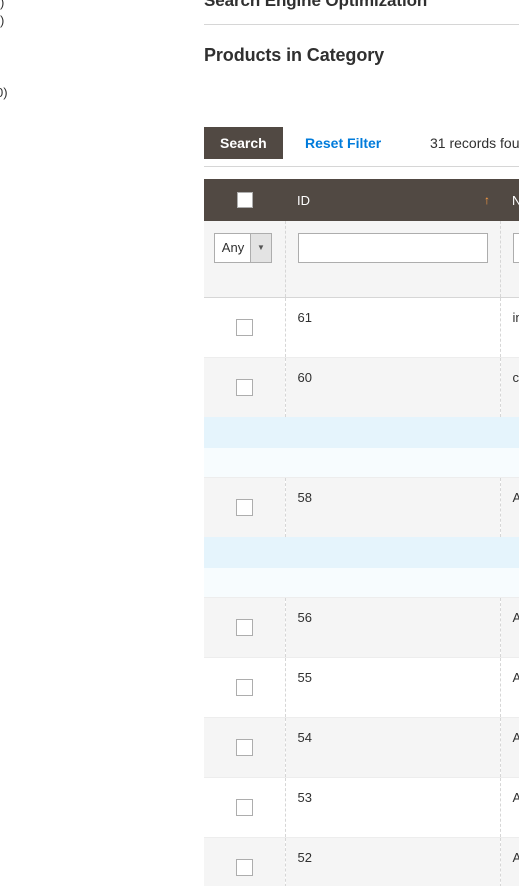 This screenshot has height=886, width=519. I want to click on cell-id: 57, so click(393, 567).